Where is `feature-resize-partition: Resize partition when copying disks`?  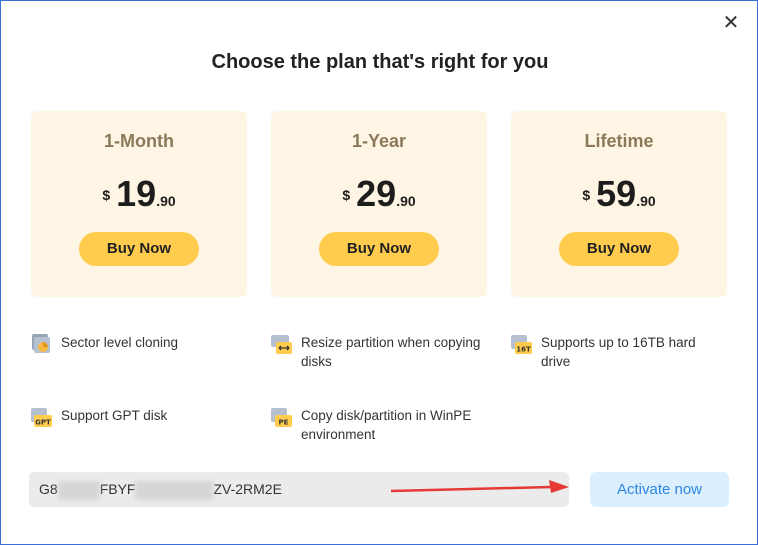
feature-resize-partition: Resize partition when copying disks is located at coordinates (385, 353).